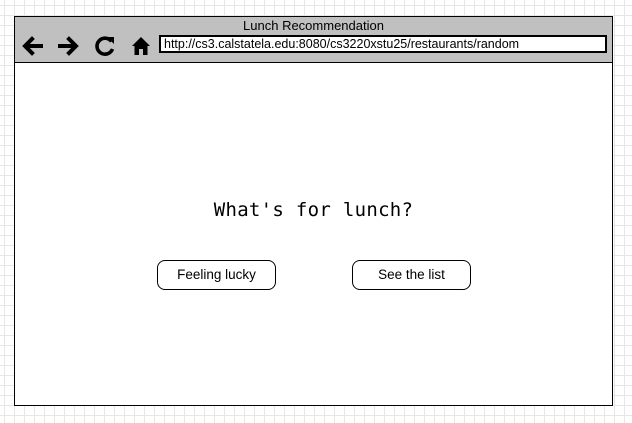 The height and width of the screenshot is (423, 632). I want to click on arrow-right-icon, so click(69, 46).